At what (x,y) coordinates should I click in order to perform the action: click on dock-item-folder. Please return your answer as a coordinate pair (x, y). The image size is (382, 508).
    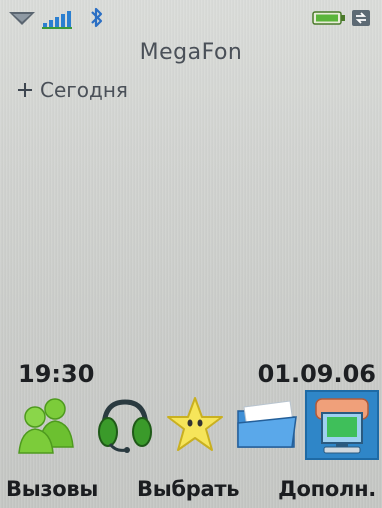
    Looking at the image, I should click on (267, 425).